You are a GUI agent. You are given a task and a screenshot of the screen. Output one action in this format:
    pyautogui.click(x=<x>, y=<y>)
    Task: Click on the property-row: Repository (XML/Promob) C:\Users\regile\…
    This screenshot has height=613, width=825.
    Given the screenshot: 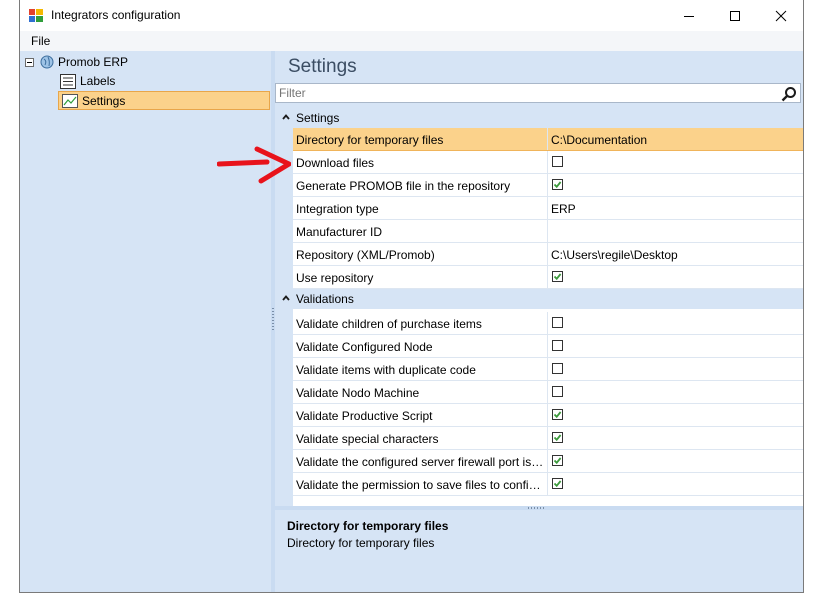 What is the action you would take?
    pyautogui.click(x=548, y=254)
    